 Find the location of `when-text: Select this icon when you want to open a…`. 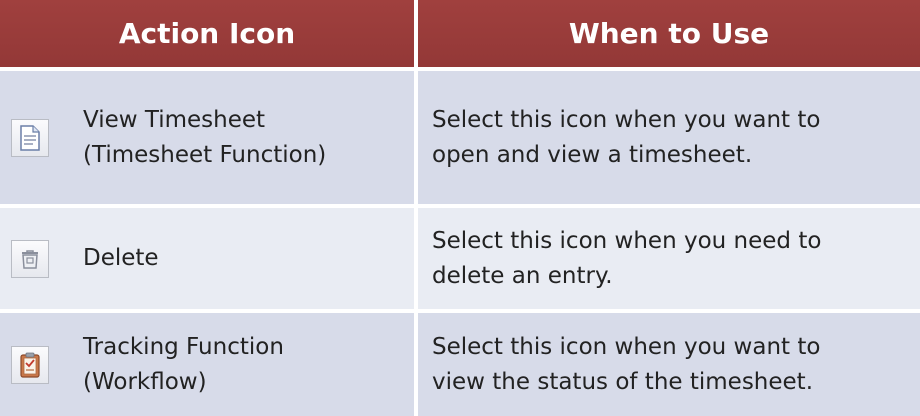

when-text: Select this icon when you want to open a… is located at coordinates (626, 137).